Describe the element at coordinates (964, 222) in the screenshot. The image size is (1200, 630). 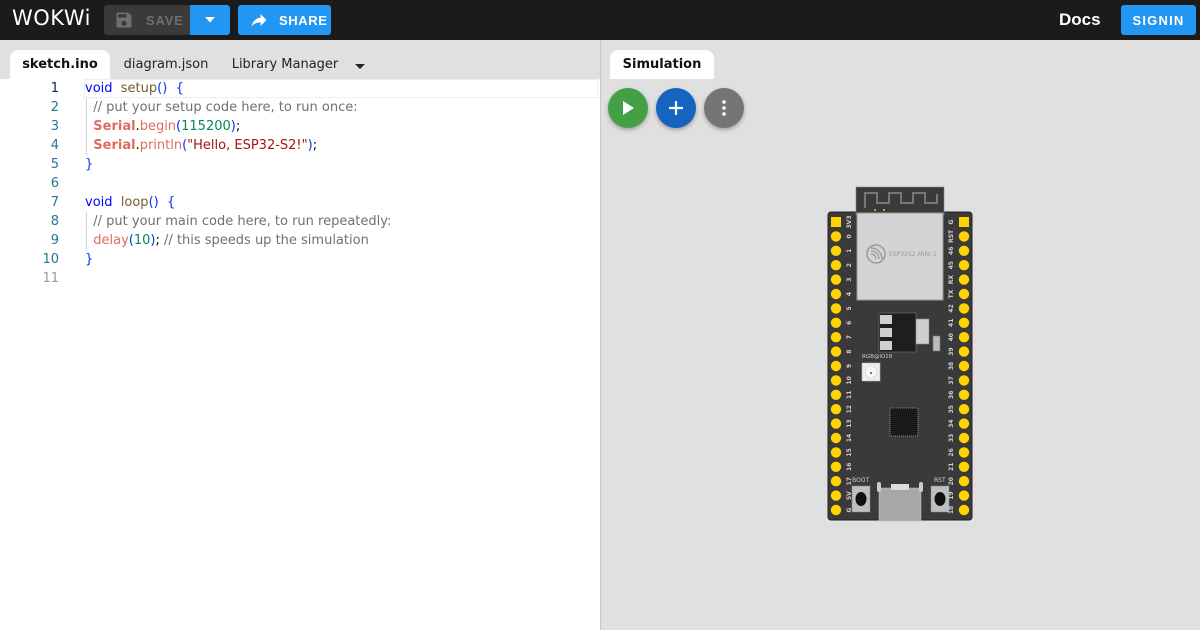
I see `pin-right-g` at that location.